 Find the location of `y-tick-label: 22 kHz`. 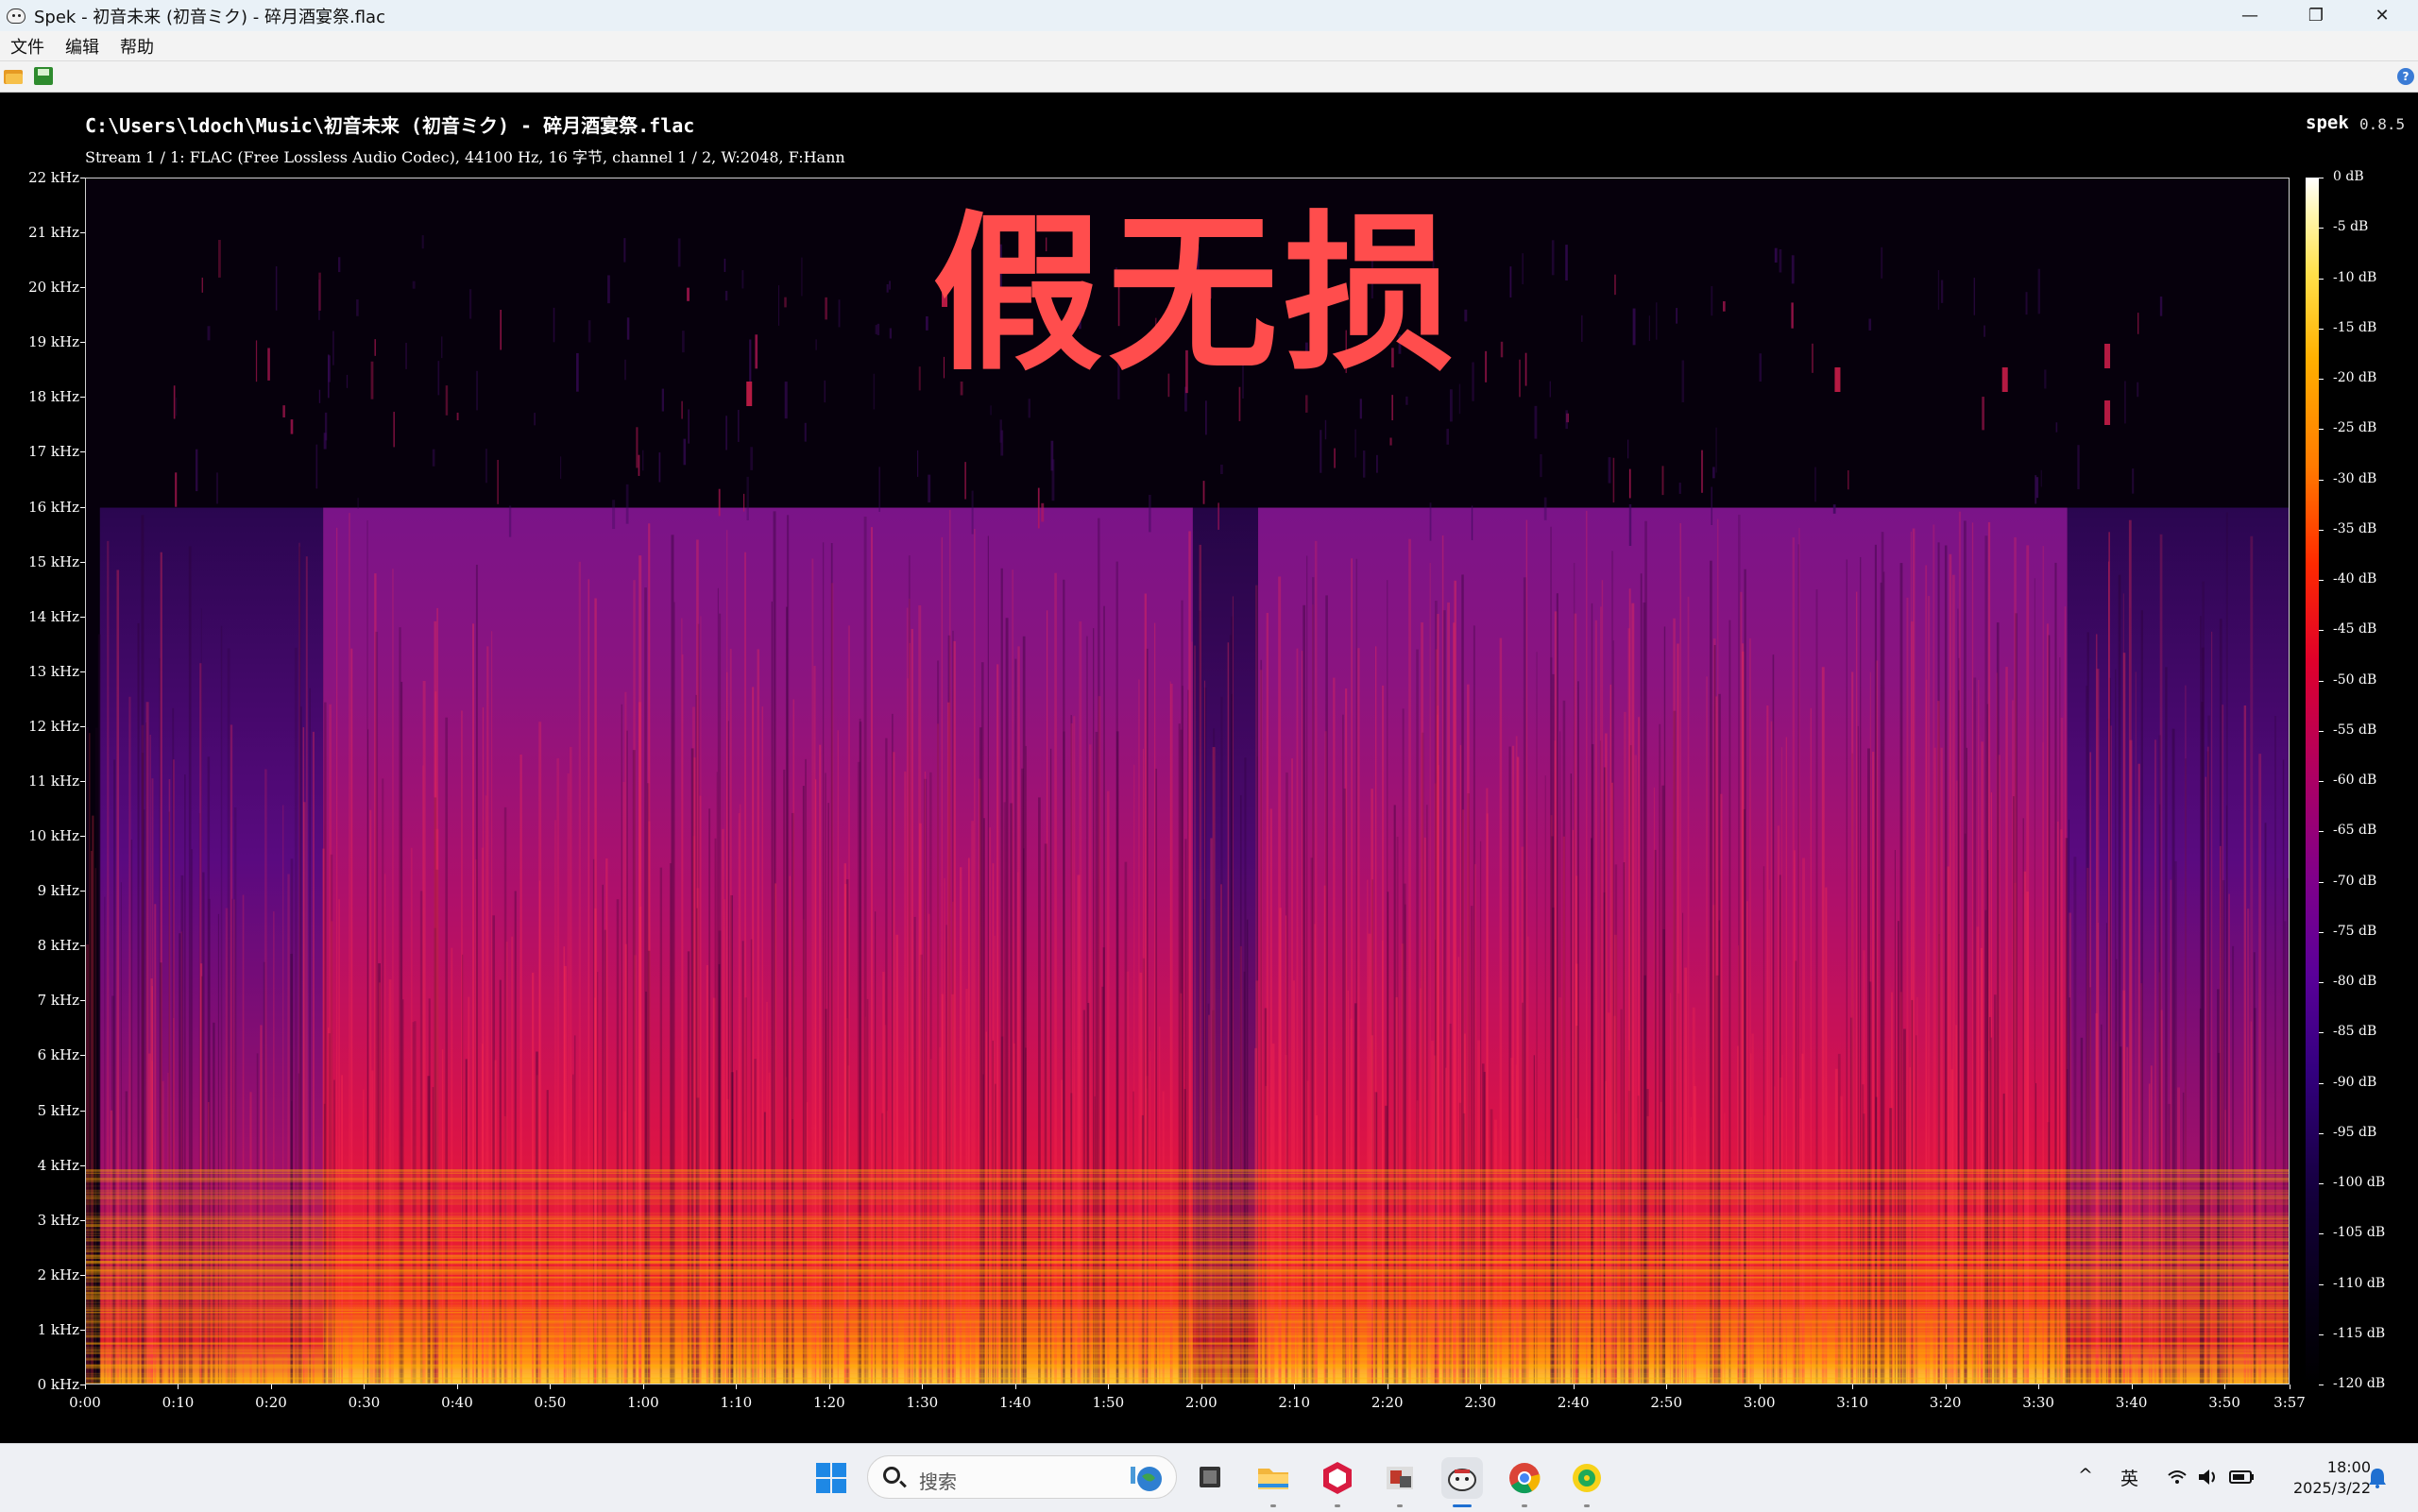

y-tick-label: 22 kHz is located at coordinates (42, 177).